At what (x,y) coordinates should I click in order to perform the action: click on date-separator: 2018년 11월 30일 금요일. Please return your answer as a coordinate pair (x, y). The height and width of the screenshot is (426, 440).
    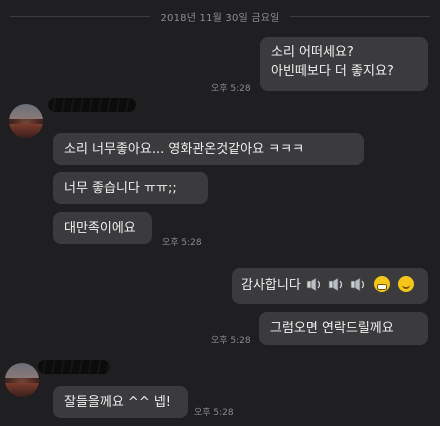
    Looking at the image, I should click on (220, 16).